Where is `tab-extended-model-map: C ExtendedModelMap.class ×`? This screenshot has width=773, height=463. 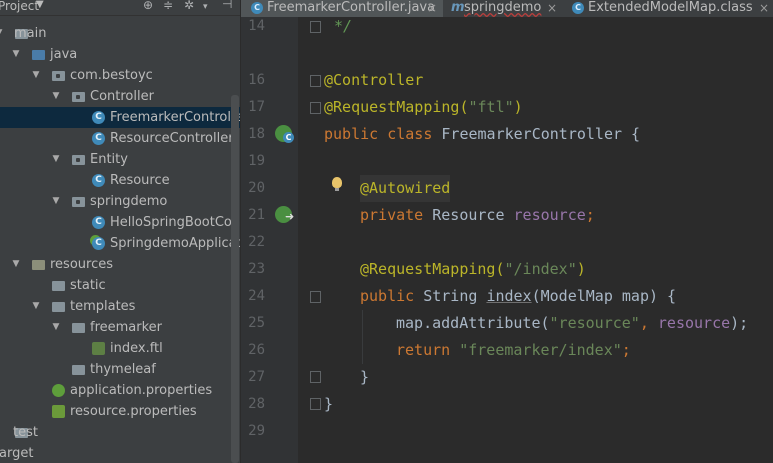 tab-extended-model-map: C ExtendedModelMap.class × is located at coordinates (669, 8).